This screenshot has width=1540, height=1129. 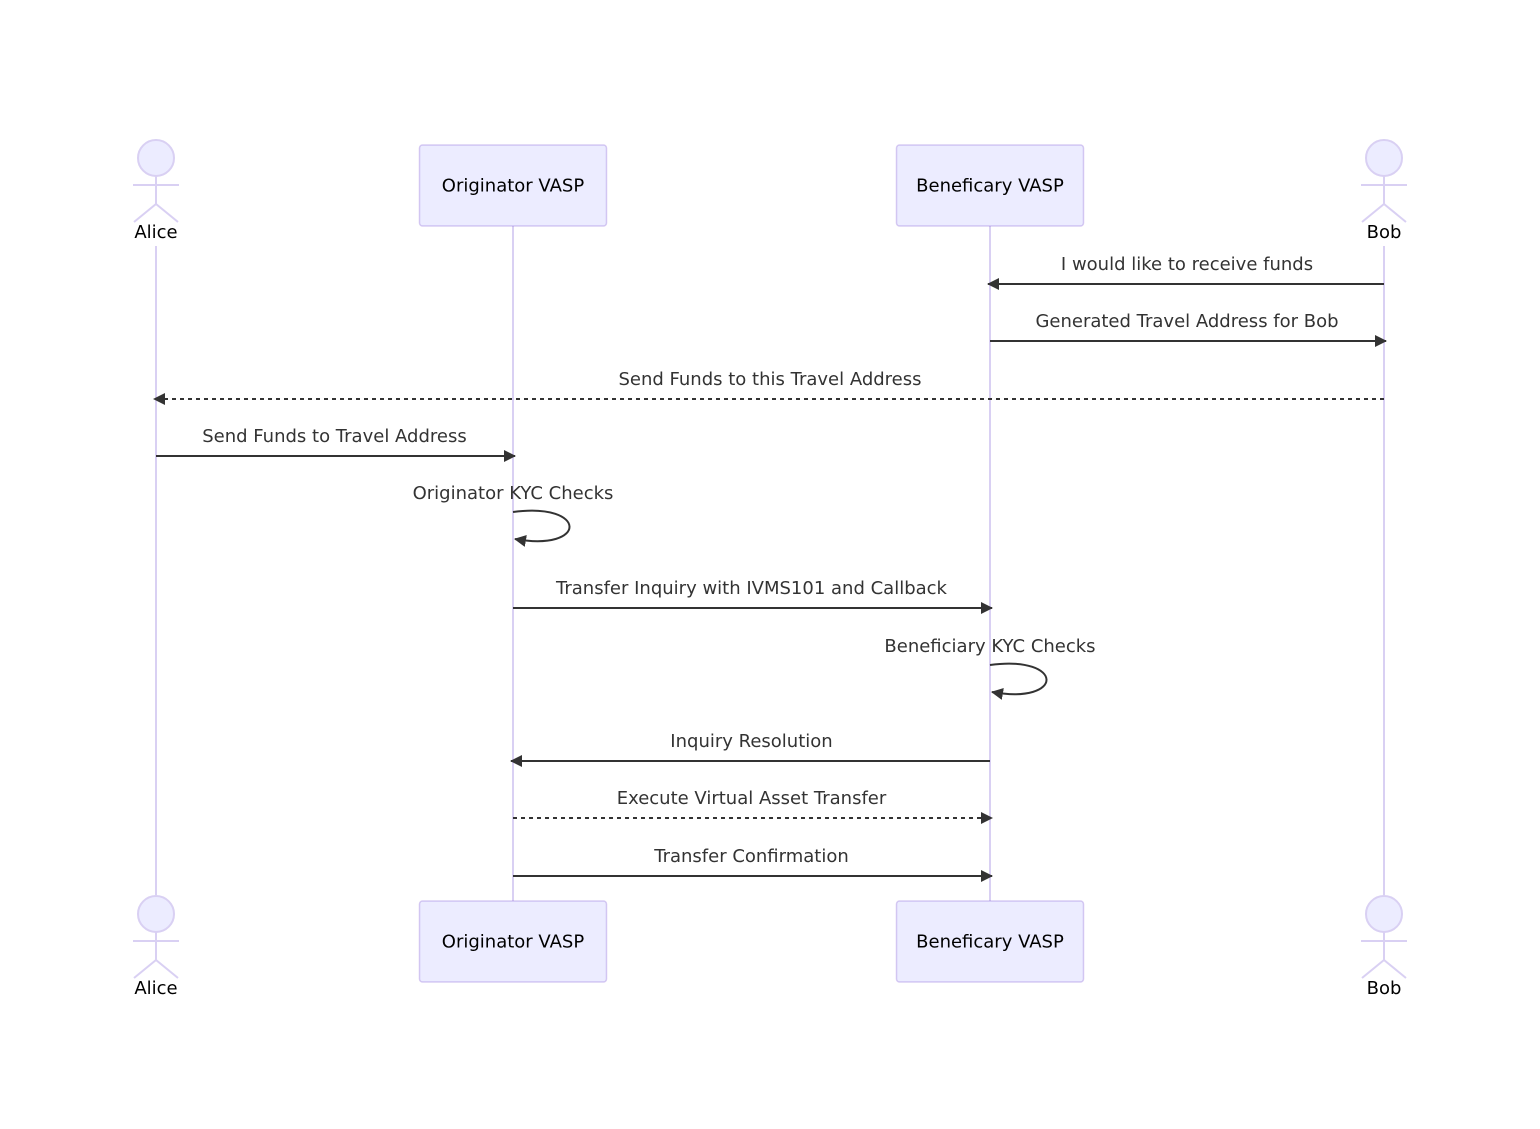 I want to click on participant-alice-top: Alice, so click(x=156, y=191).